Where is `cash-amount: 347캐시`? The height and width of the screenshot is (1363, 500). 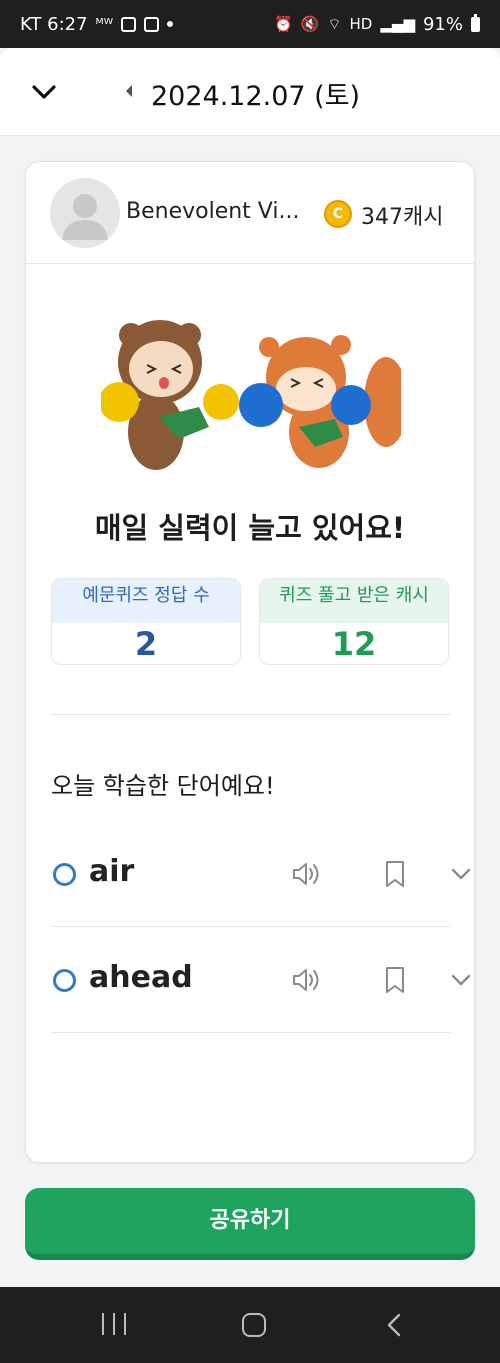
cash-amount: 347캐시 is located at coordinates (402, 217).